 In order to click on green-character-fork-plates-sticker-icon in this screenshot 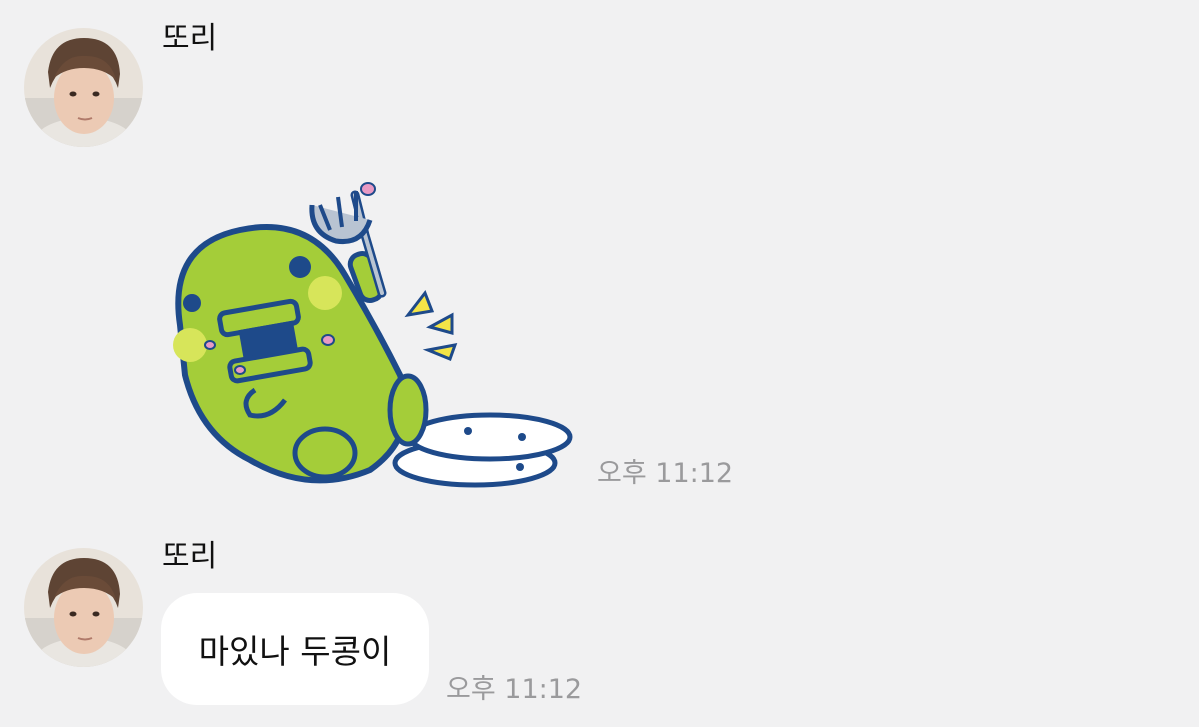, I will do `click(373, 335)`.